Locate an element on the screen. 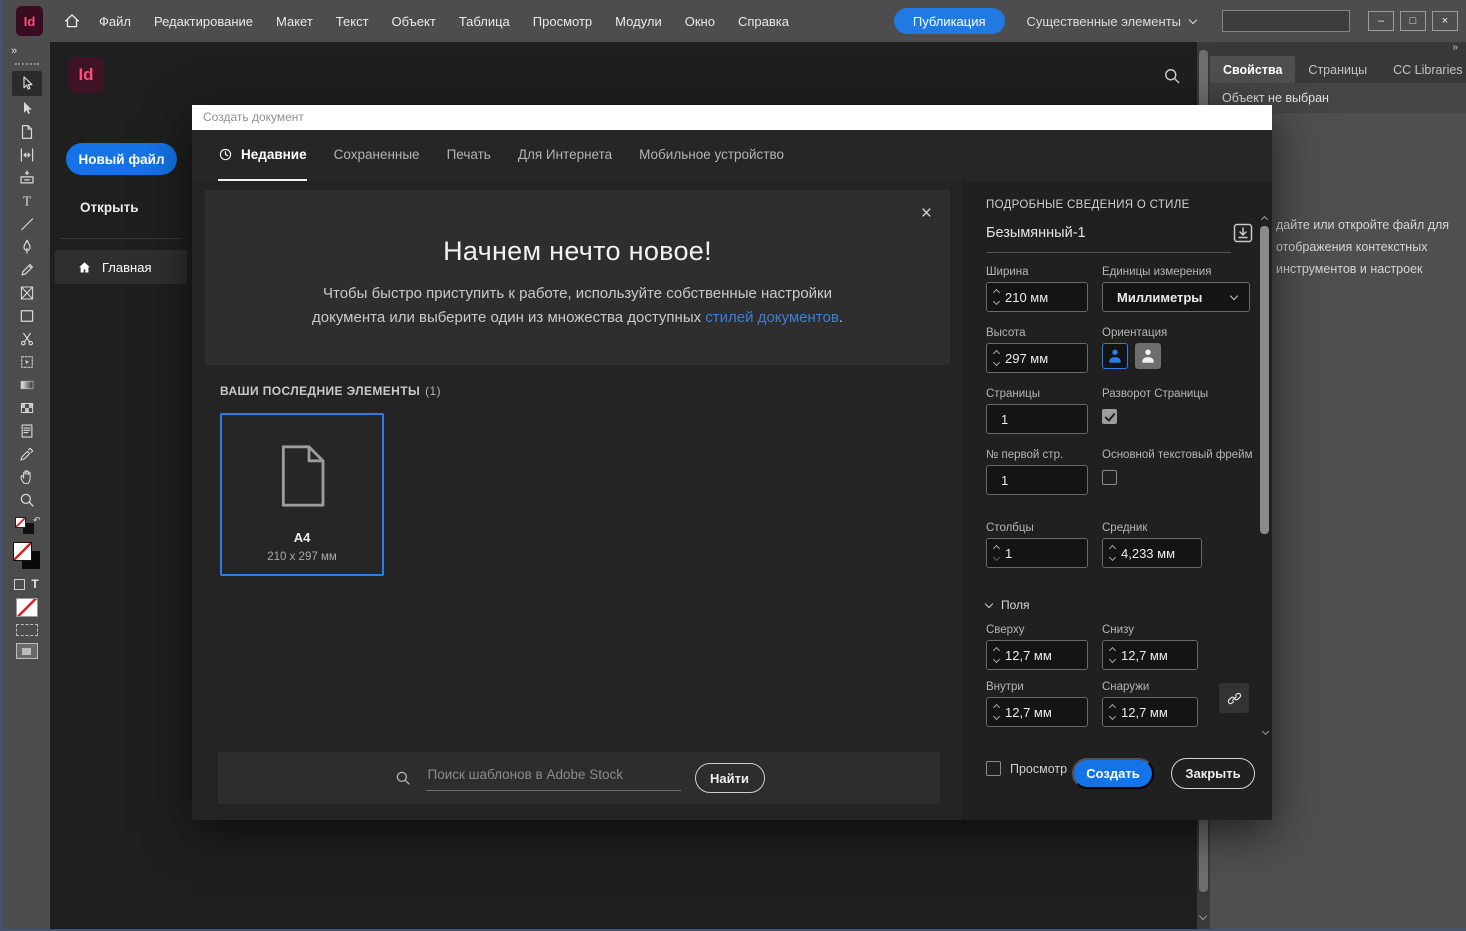  panel-collapse-icon: » is located at coordinates (1455, 47).